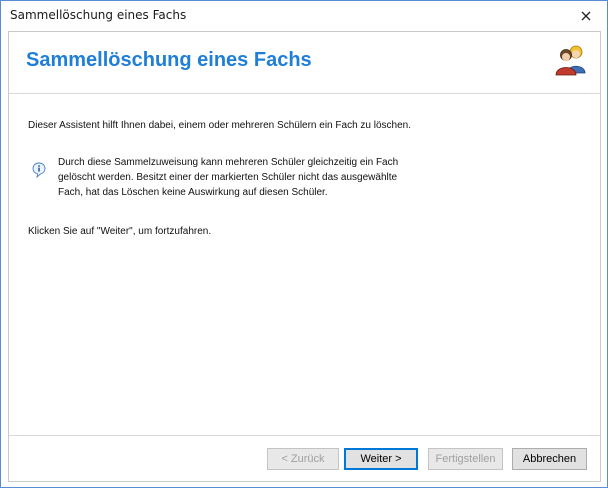  I want to click on title-bar: Sammellöschung eines Fachs, so click(304, 16).